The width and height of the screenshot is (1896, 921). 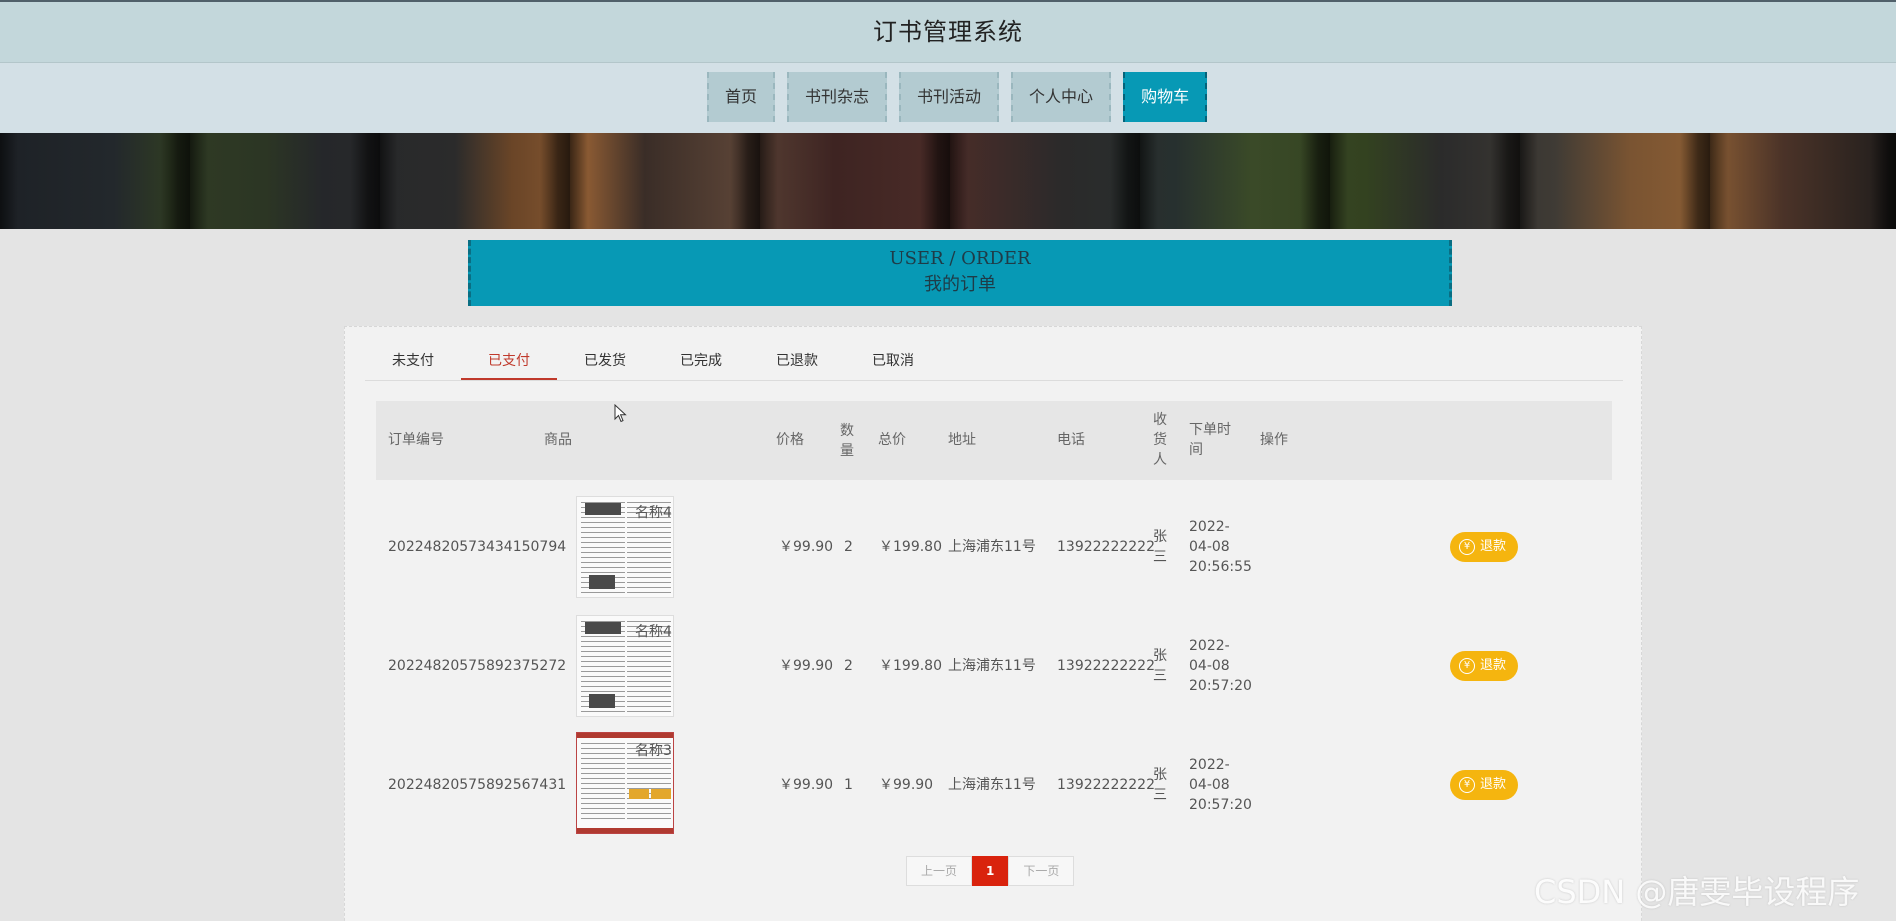 I want to click on nav-item-magazines: 书刊杂志, so click(x=837, y=97).